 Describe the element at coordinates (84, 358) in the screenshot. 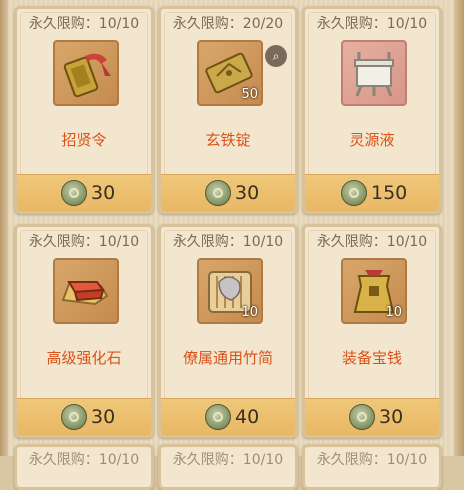

I see `item-name: 高级强化石` at that location.